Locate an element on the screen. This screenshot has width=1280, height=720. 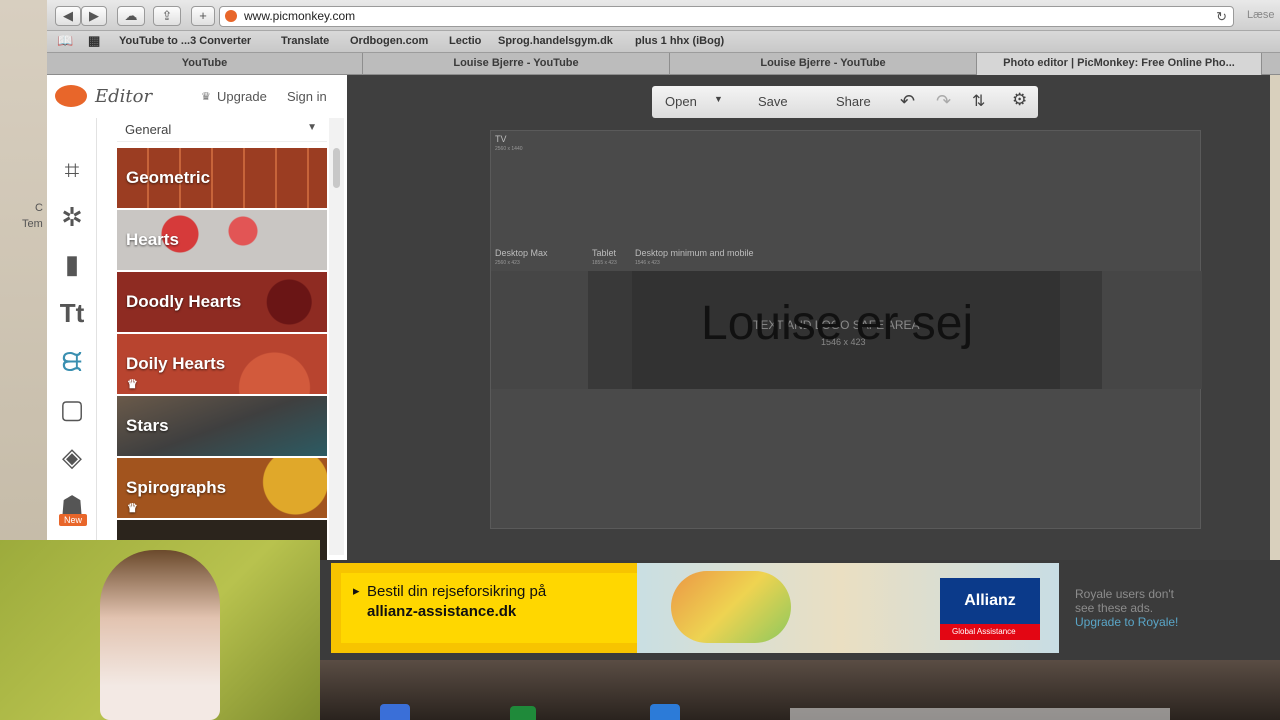
theme-doily-hearts: Doily Hearts ♛ is located at coordinates (222, 364).